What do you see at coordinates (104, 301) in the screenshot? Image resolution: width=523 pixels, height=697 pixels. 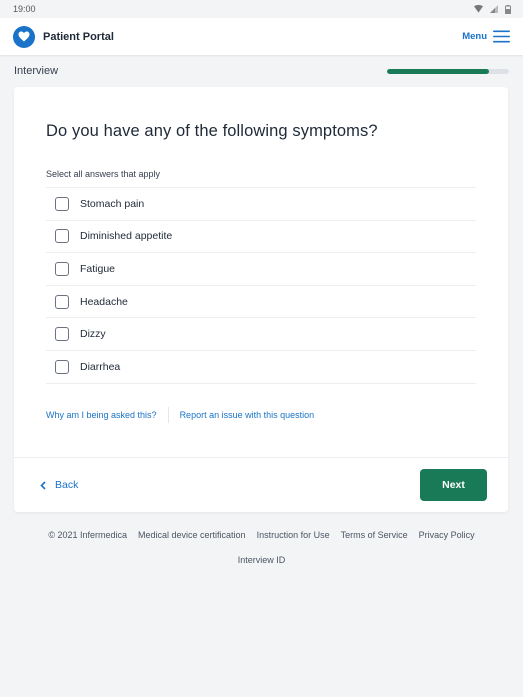 I see `option-label: Headache` at bounding box center [104, 301].